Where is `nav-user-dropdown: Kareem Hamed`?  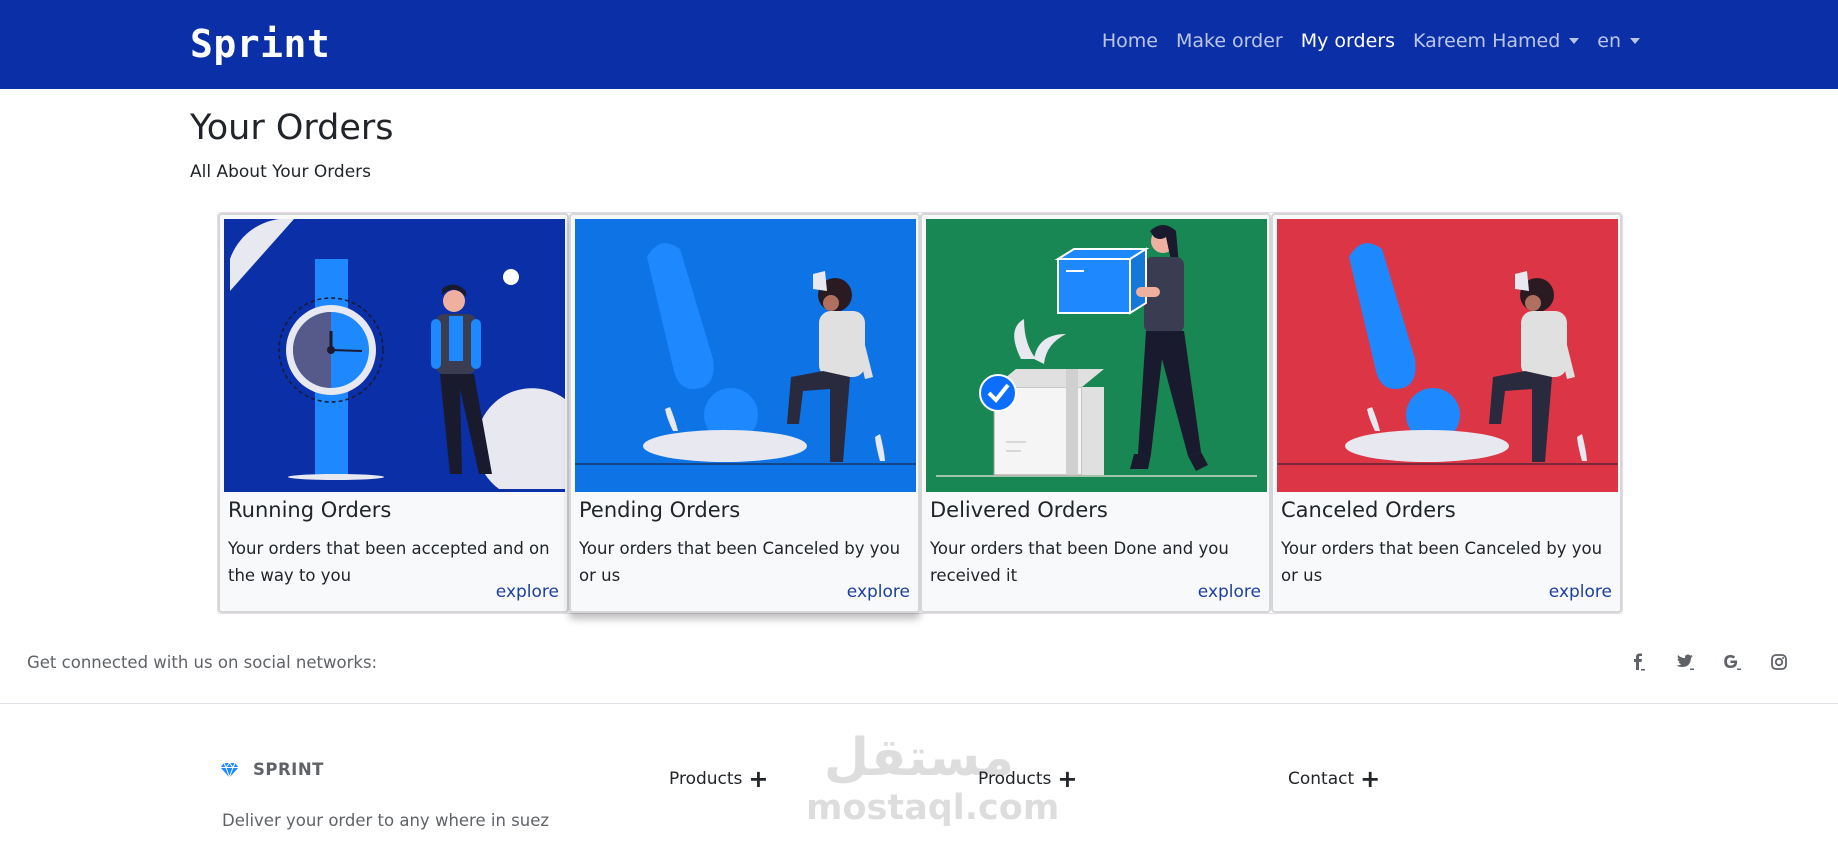
nav-user-dropdown: Kareem Hamed is located at coordinates (1496, 41).